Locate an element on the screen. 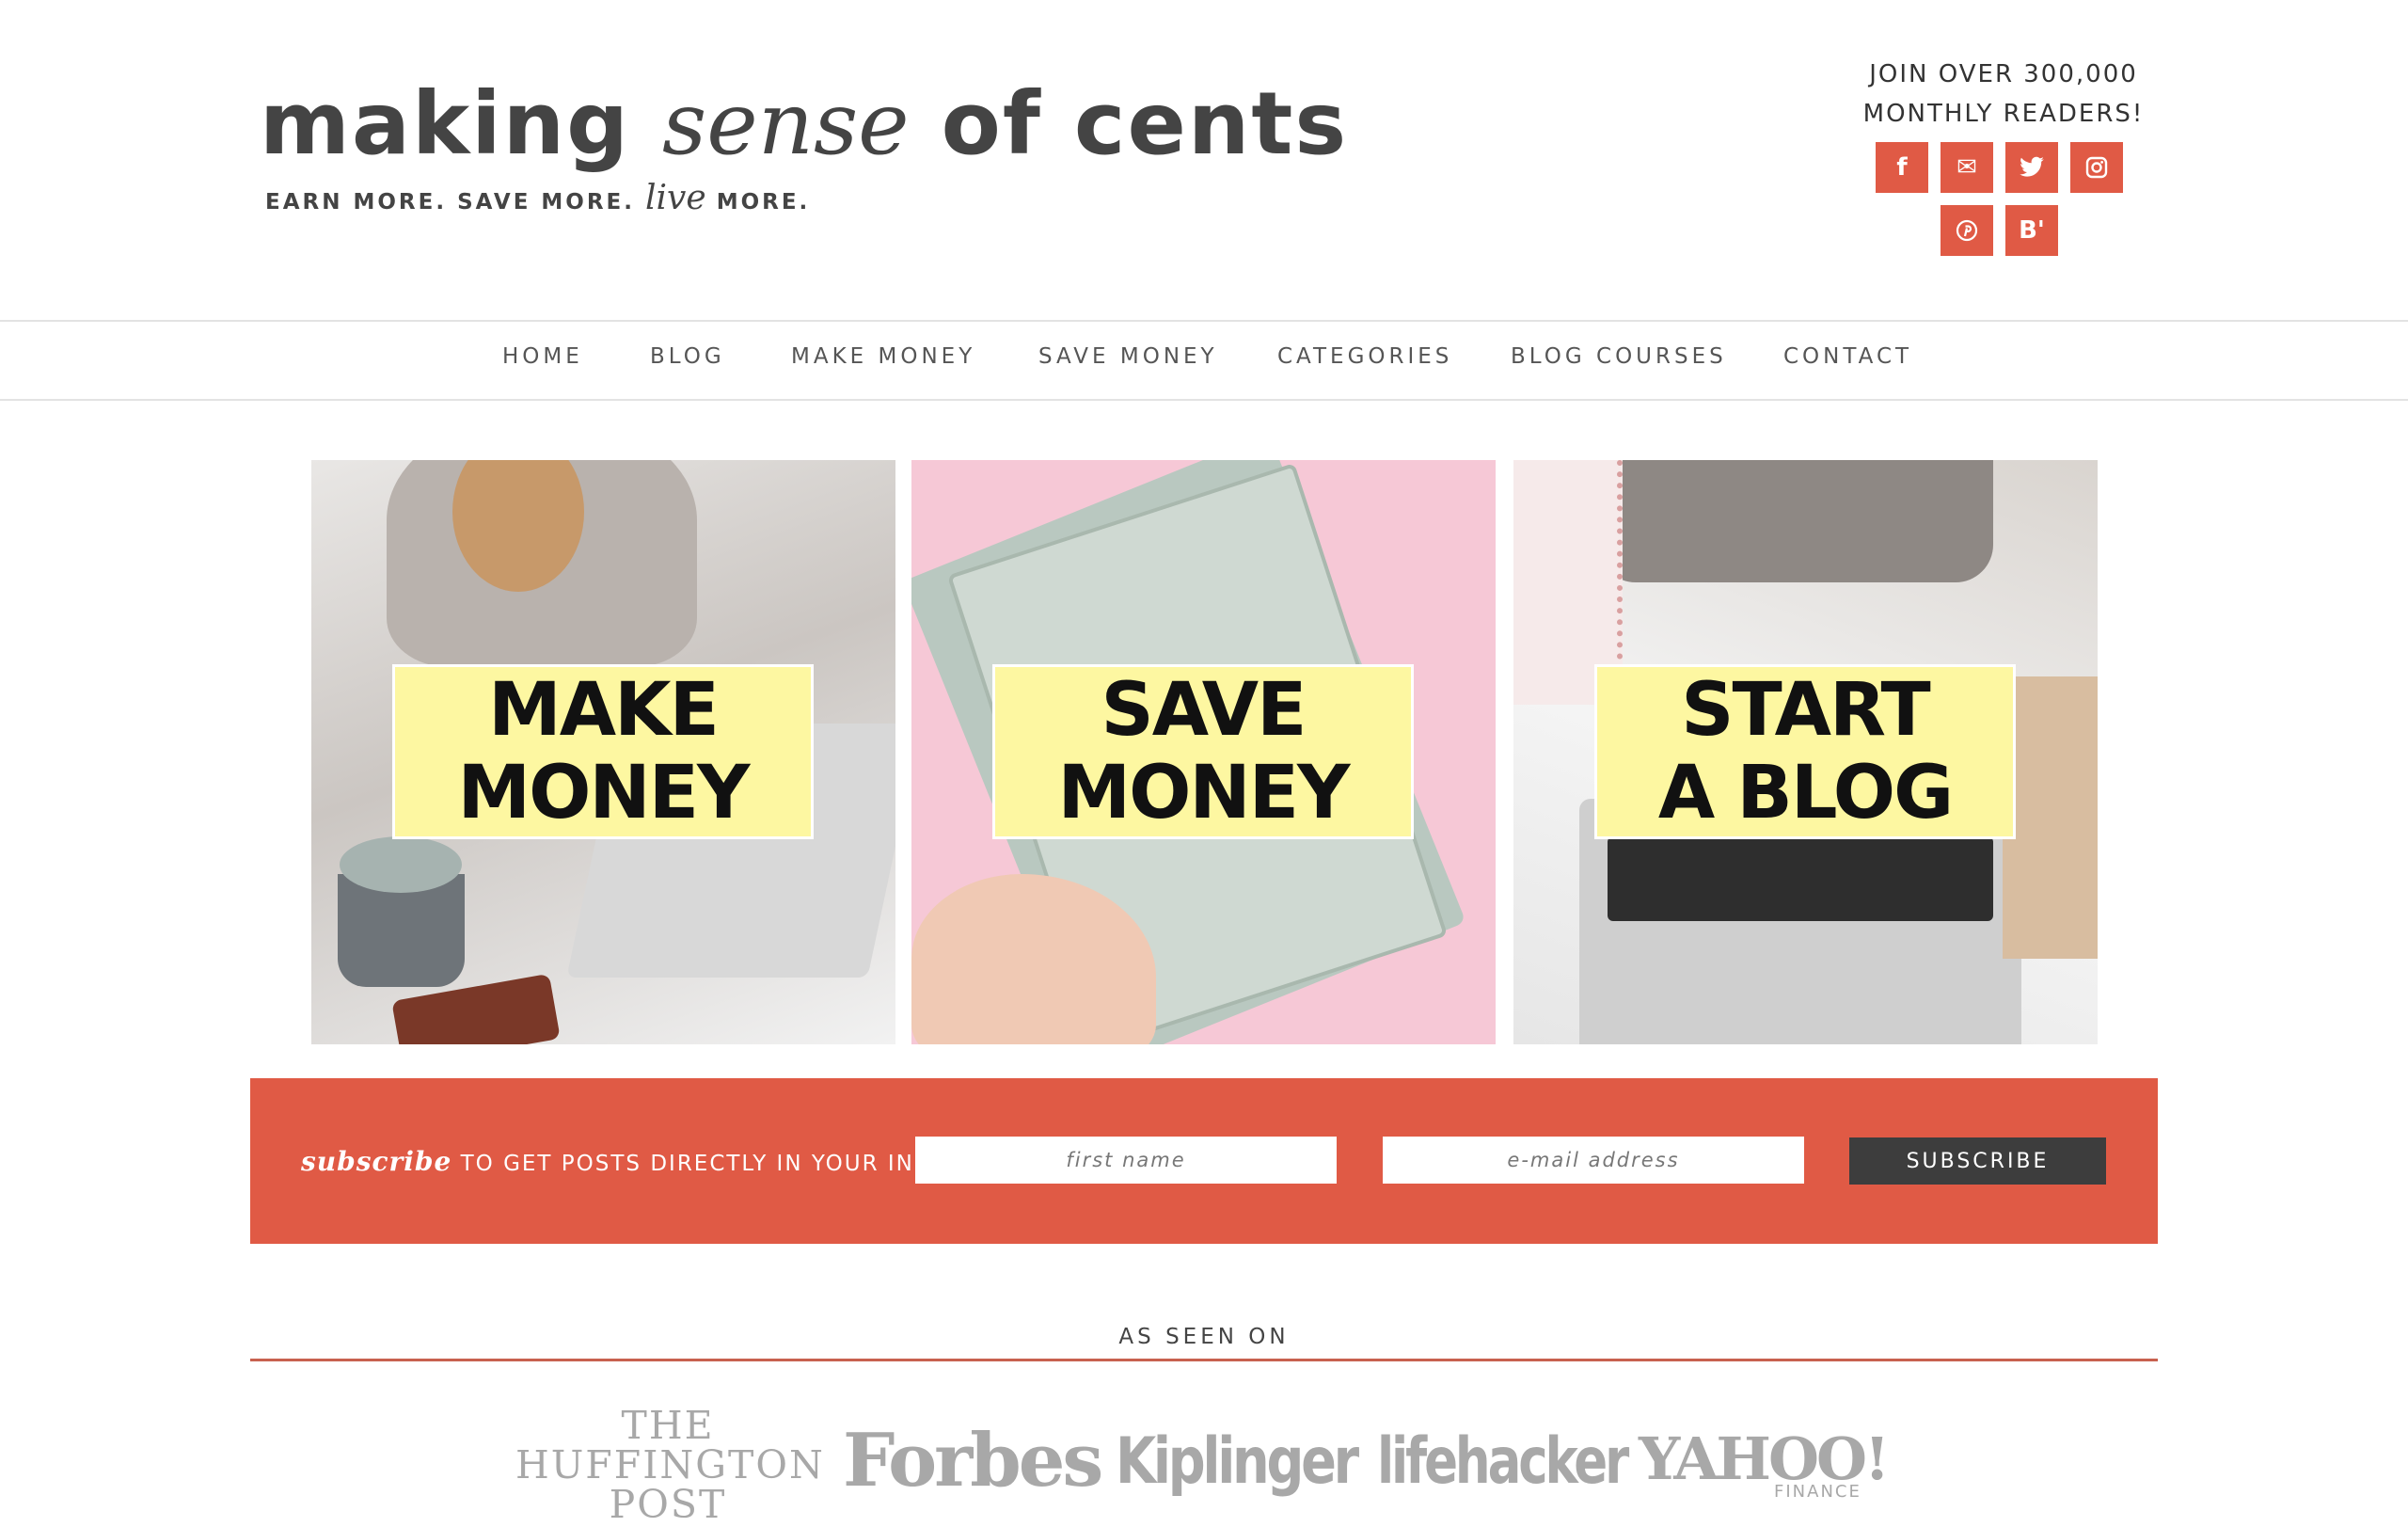  save-money-label: SAVE MONEY is located at coordinates (1203, 751).